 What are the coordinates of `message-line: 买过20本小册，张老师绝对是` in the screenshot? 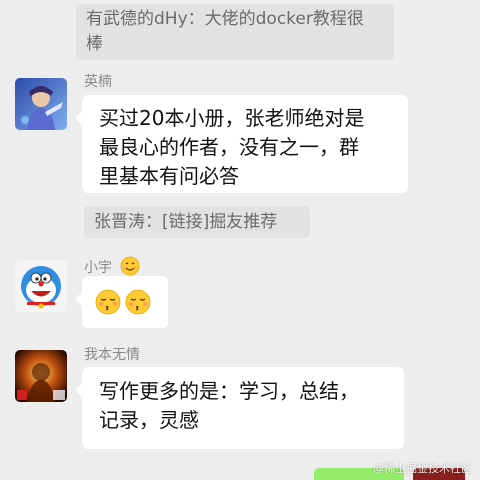 It's located at (232, 118).